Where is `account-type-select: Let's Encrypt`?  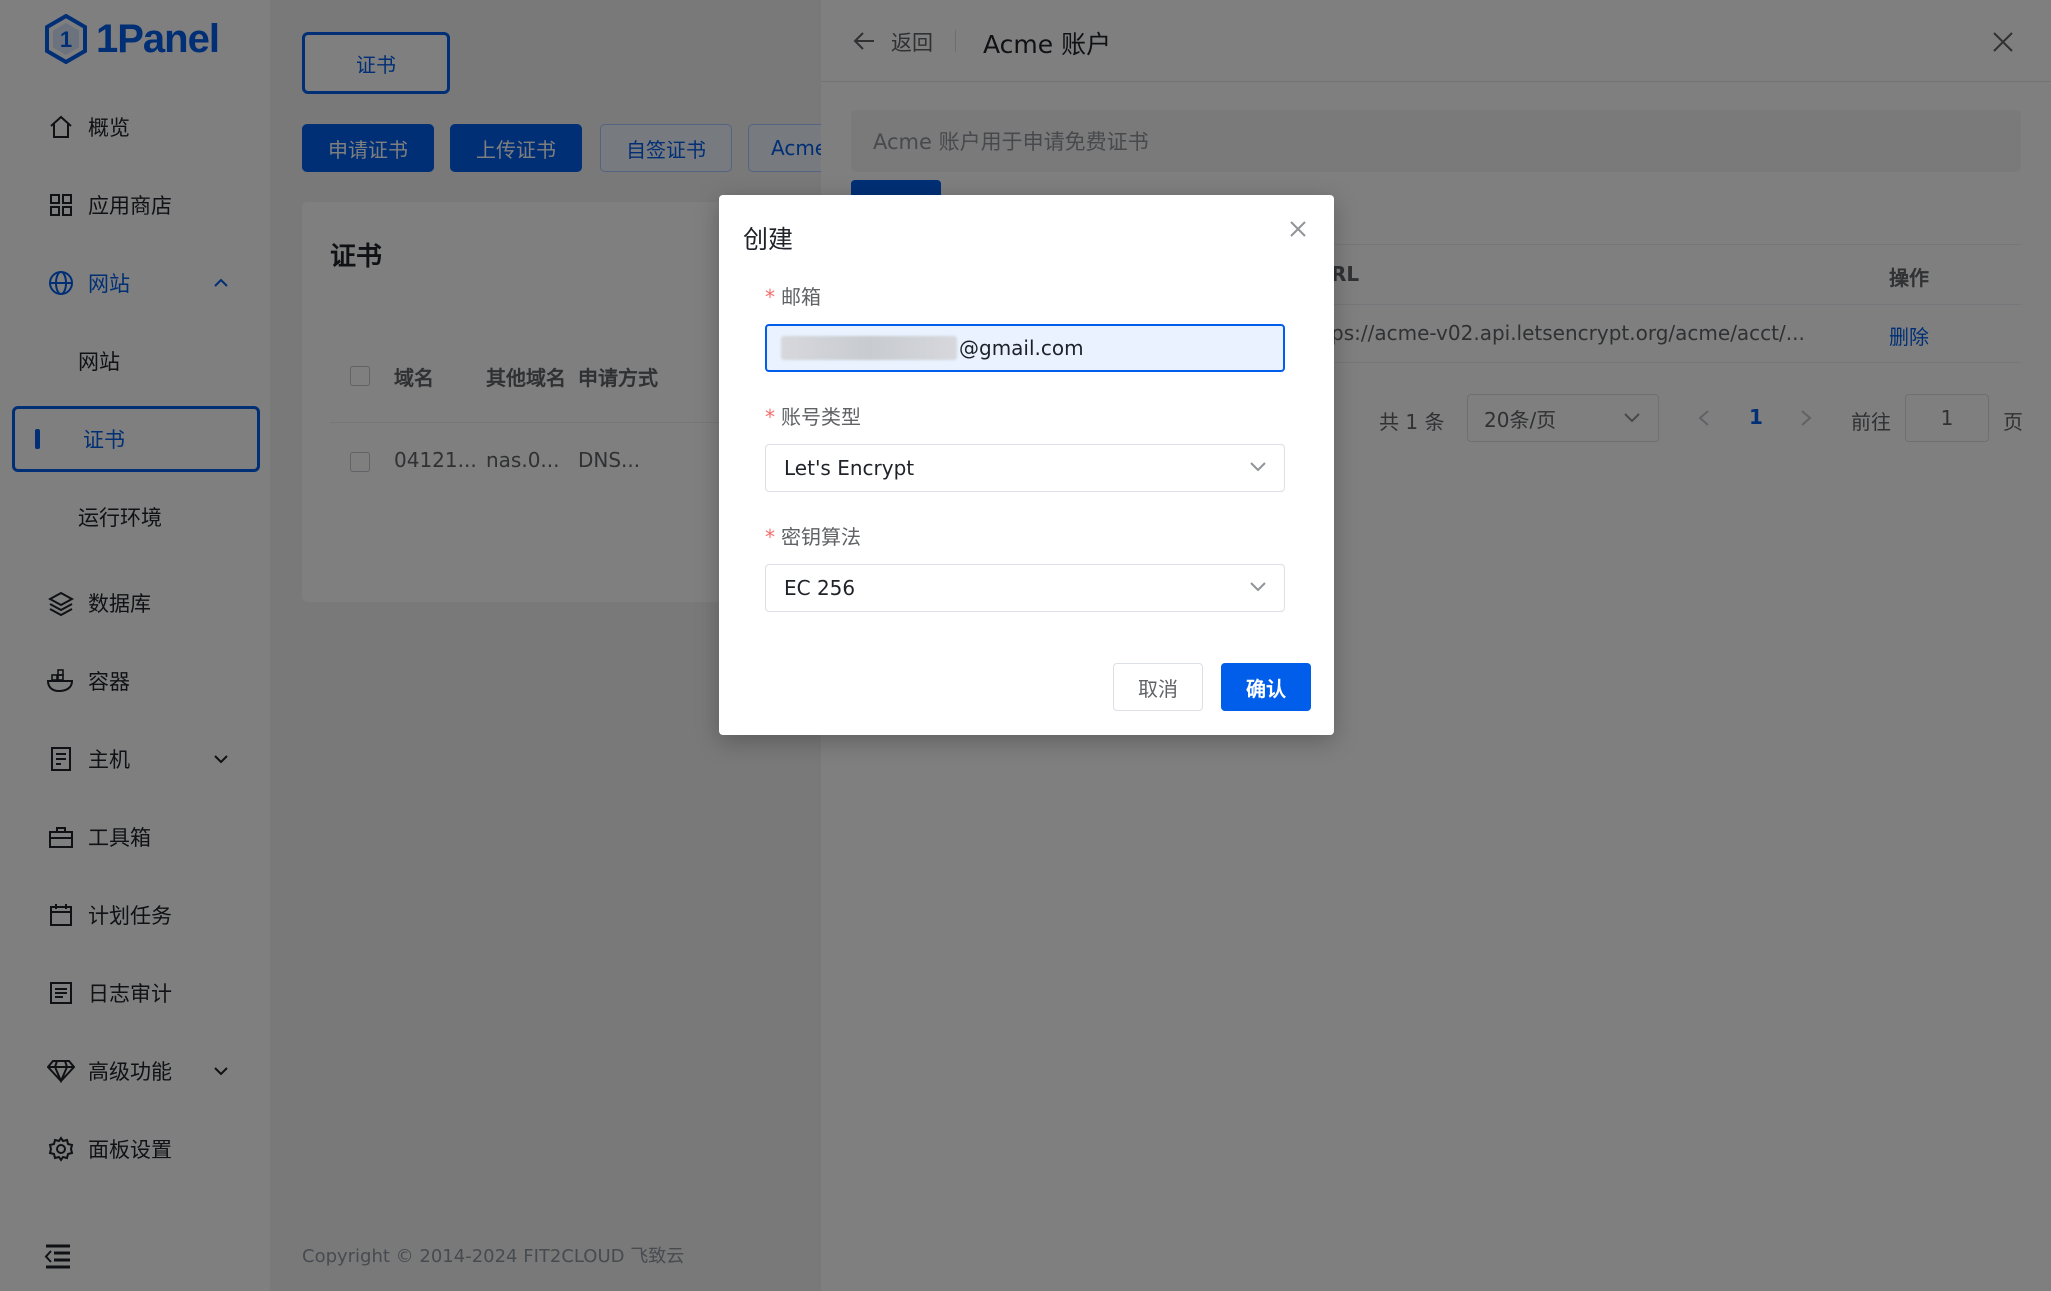
account-type-select: Let's Encrypt is located at coordinates (1025, 468).